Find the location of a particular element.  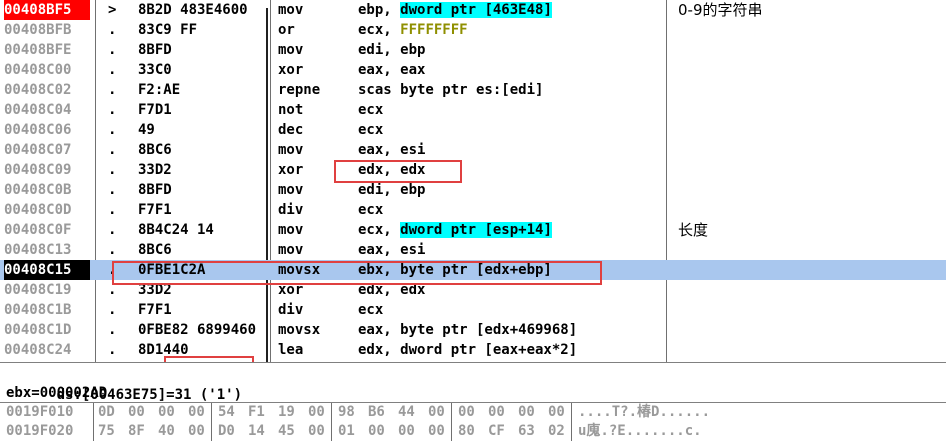

instruction-operands: ecx, dword ptr [esp+14] is located at coordinates (455, 230).